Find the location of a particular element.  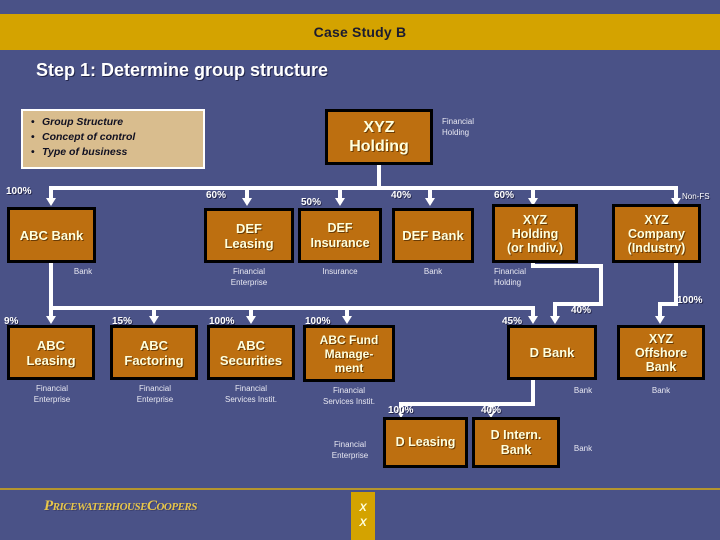

arrow-abc-factoring is located at coordinates (154, 320).